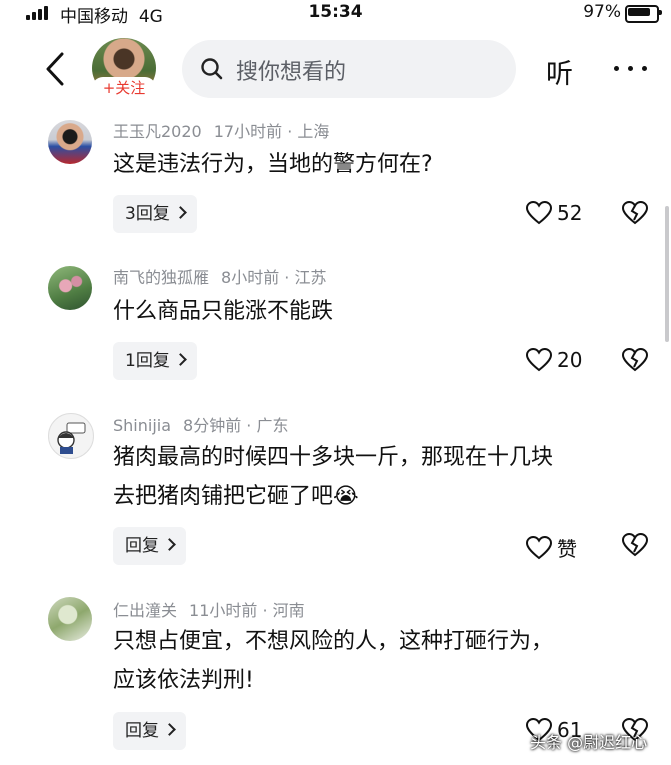 This screenshot has width=671, height=765. I want to click on comment-author: 南飞的独孤雁, so click(161, 277).